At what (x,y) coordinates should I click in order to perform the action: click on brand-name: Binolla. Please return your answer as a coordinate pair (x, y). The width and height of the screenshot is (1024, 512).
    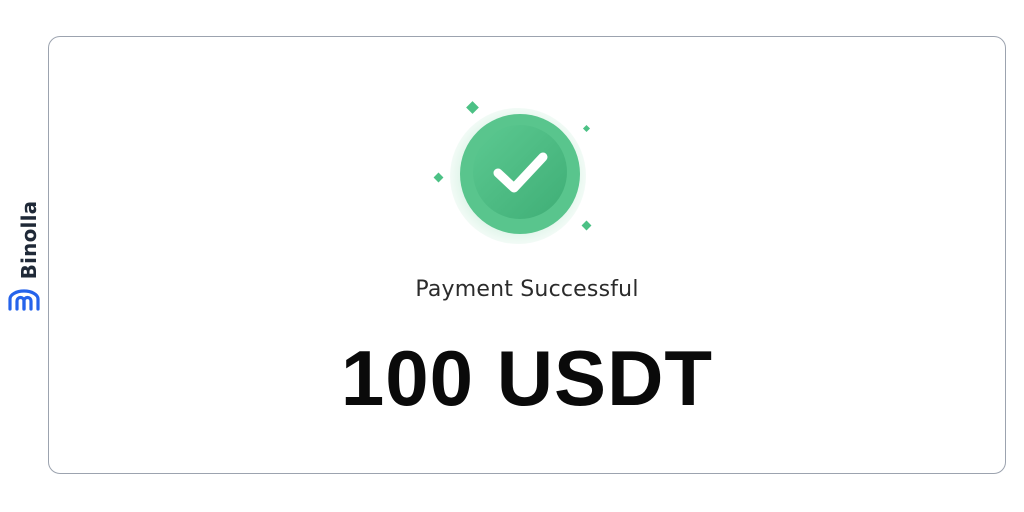
    Looking at the image, I should click on (29, 240).